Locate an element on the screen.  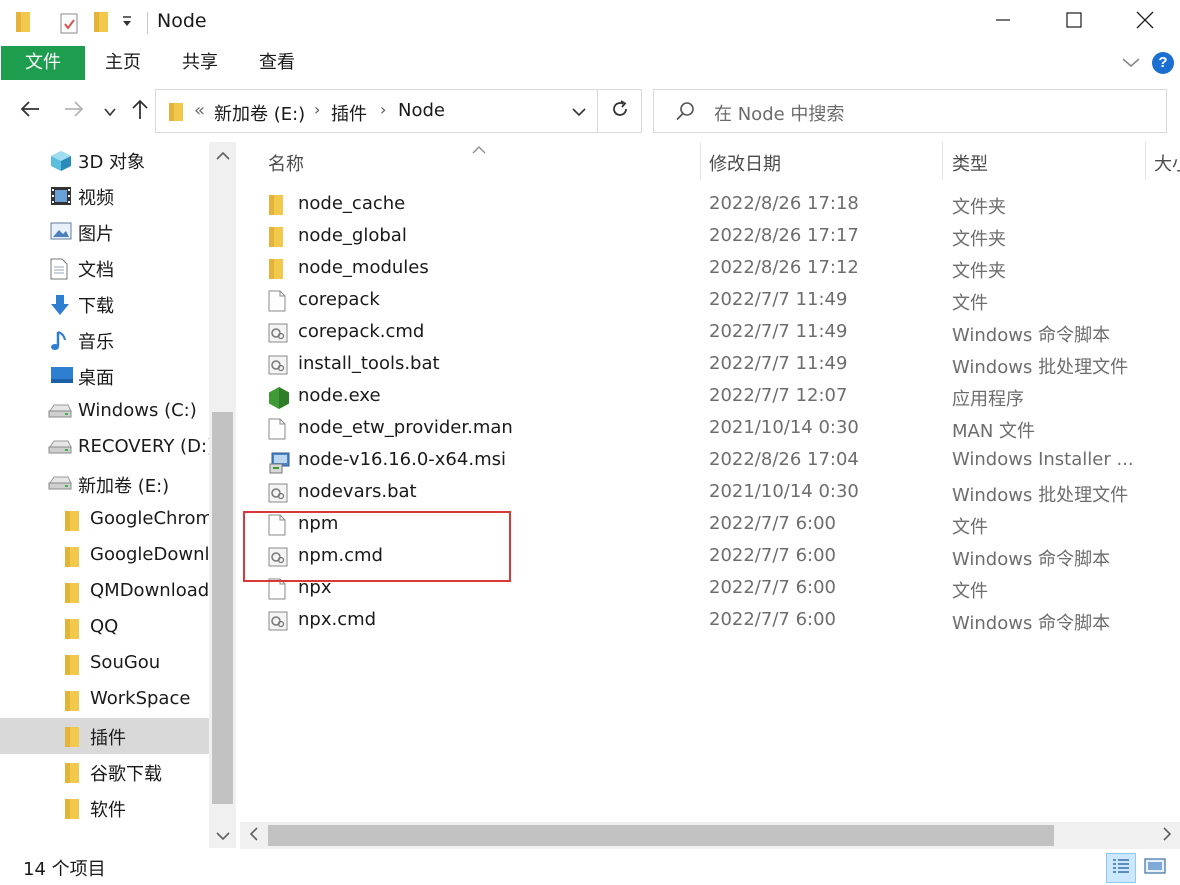
annotation-highlight-box is located at coordinates (377, 546).